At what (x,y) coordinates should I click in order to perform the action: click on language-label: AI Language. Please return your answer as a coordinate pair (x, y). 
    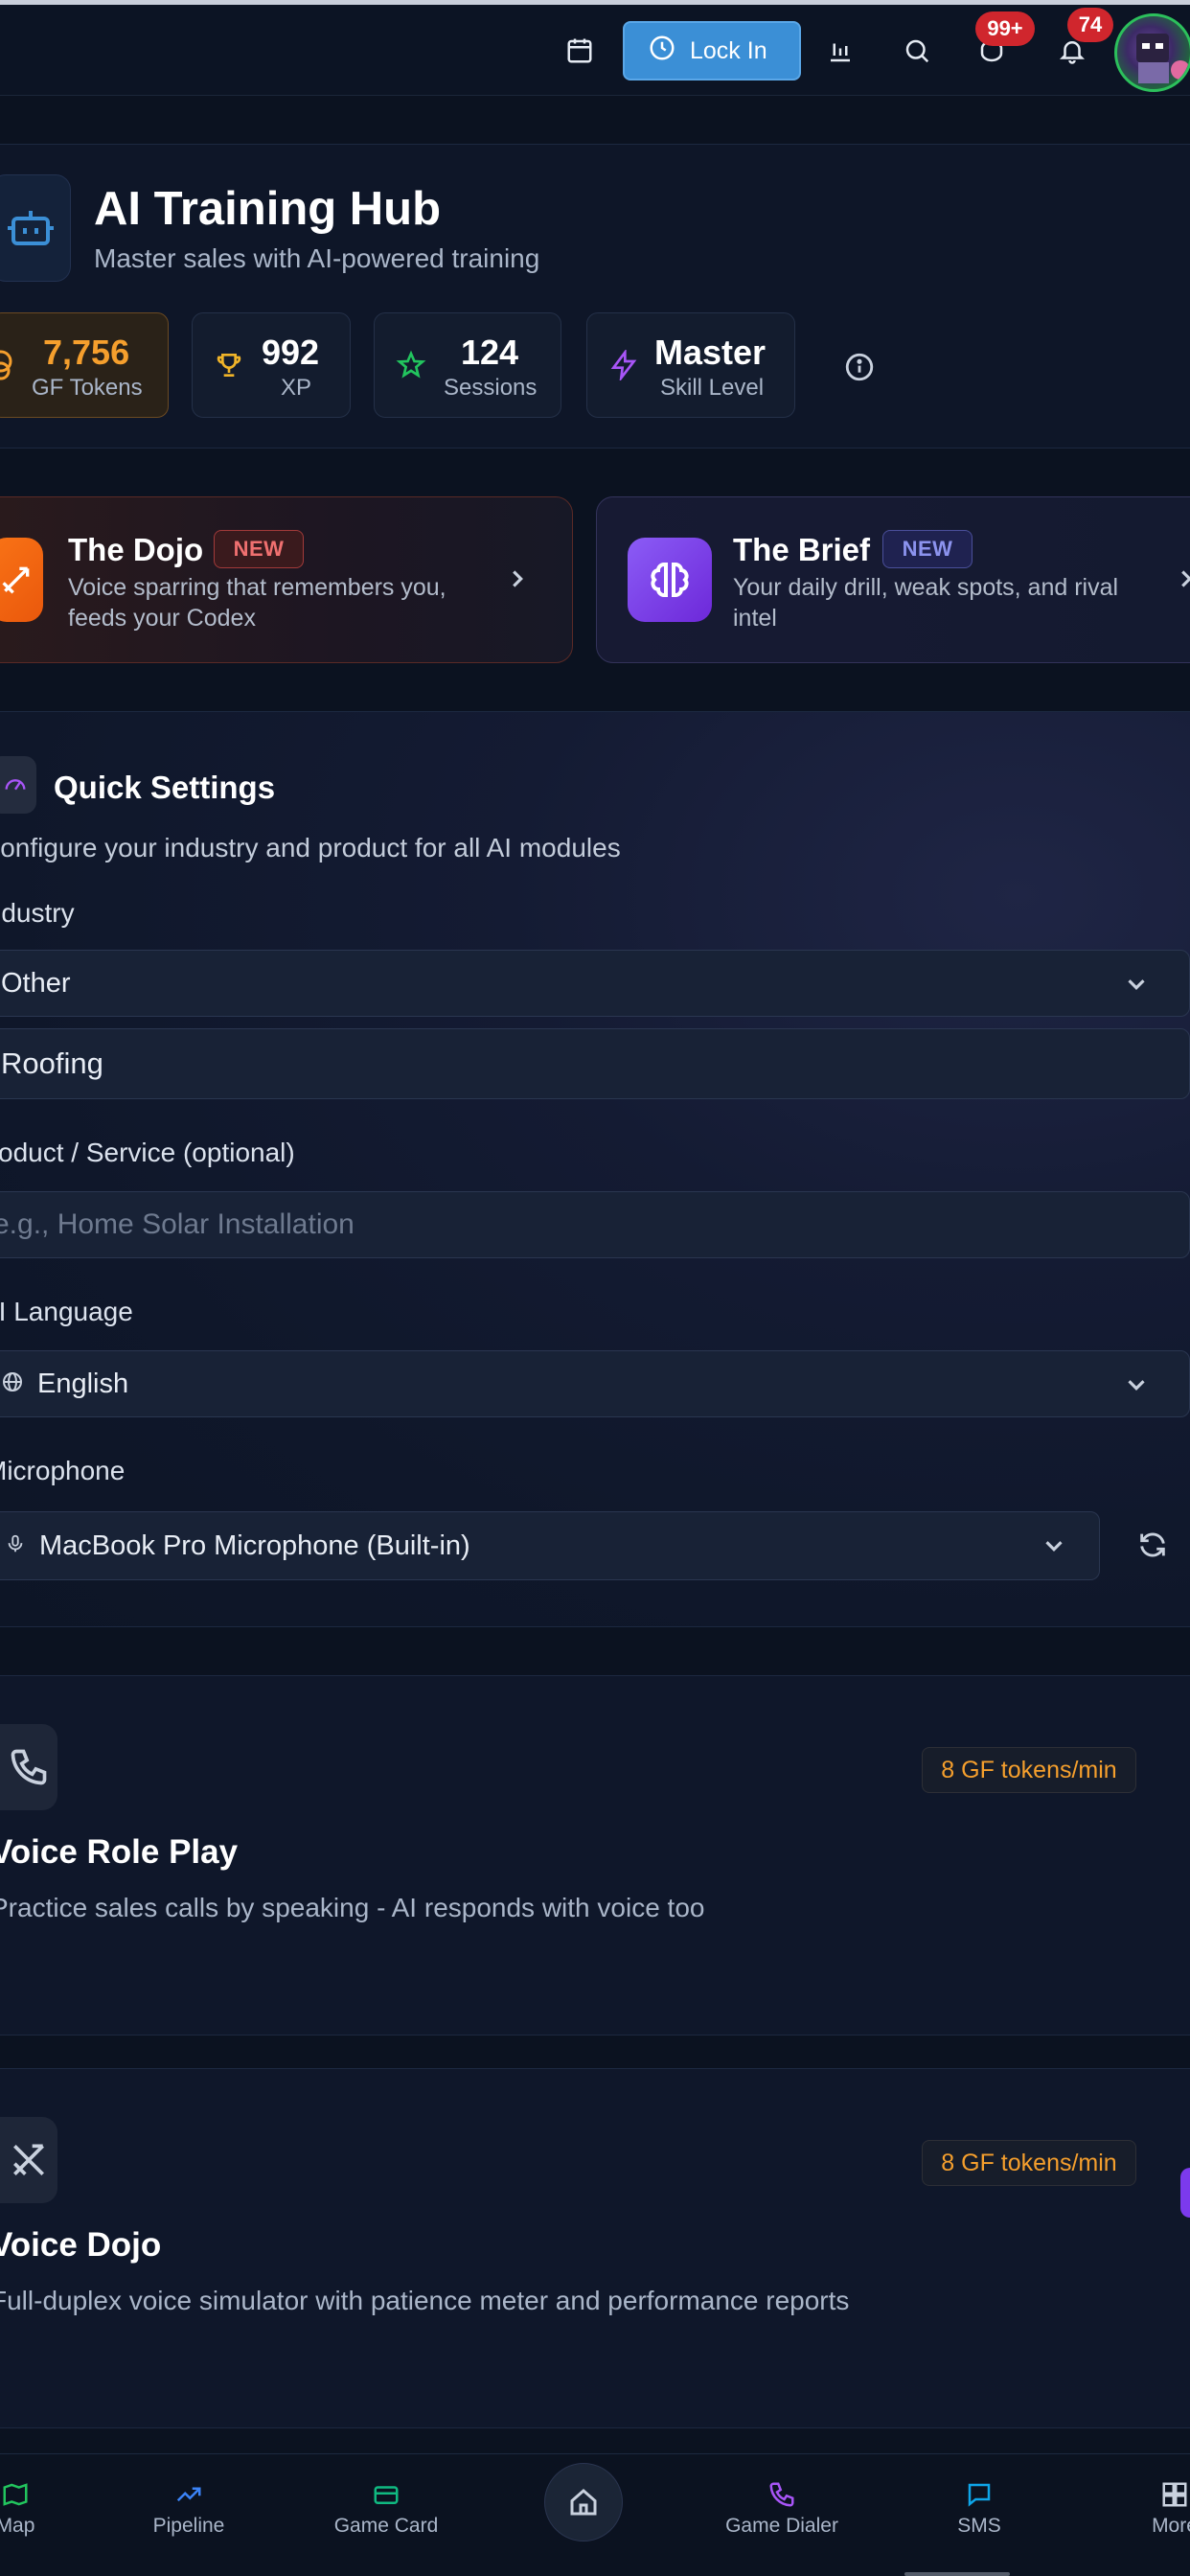
    Looking at the image, I should click on (66, 1311).